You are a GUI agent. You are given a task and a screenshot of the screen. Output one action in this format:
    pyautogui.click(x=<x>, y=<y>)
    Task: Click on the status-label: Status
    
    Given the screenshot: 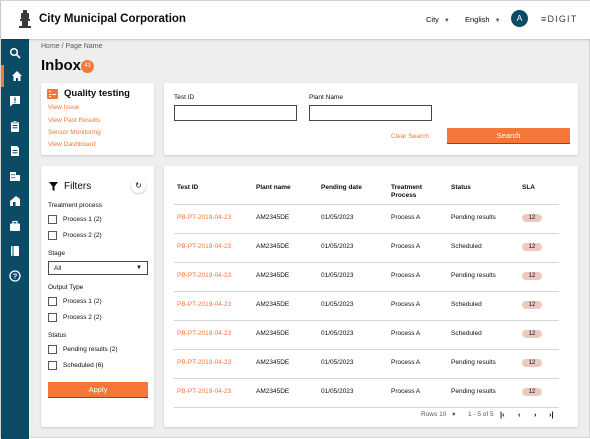 What is the action you would take?
    pyautogui.click(x=57, y=335)
    